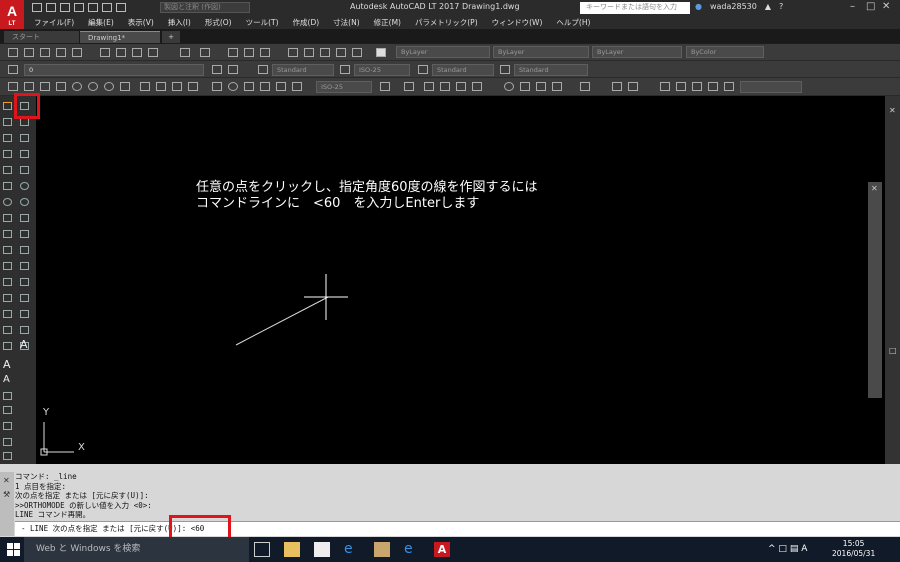 This screenshot has width=900, height=562. Describe the element at coordinates (37, 7) in the screenshot. I see `new-file-icon` at that location.